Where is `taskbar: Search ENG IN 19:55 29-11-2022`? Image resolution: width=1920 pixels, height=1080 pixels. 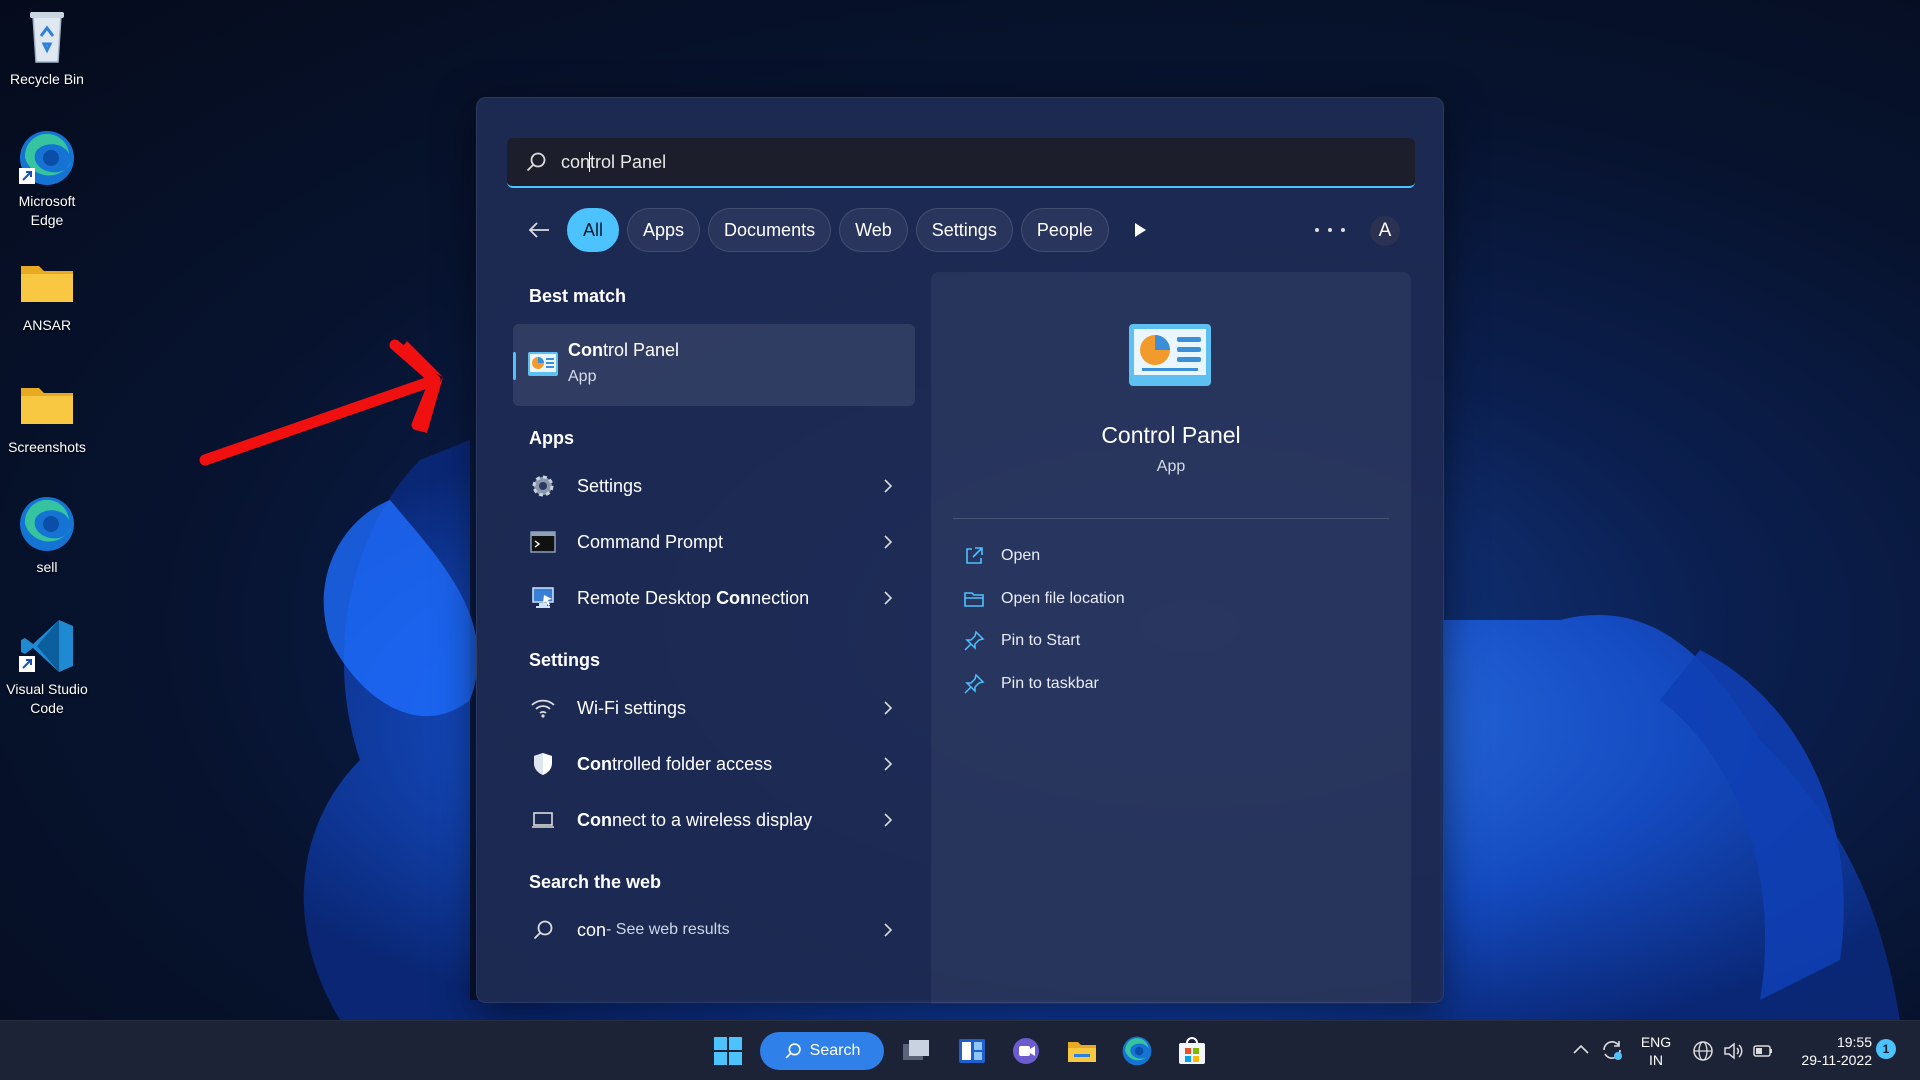
taskbar: Search ENG IN 19:55 29-11-2022 is located at coordinates (960, 1050).